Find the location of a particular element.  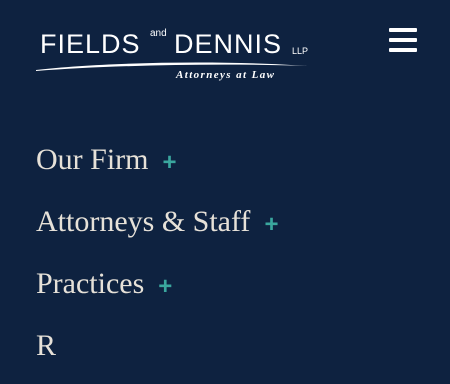

hamburger-menu-icon is located at coordinates (403, 40).